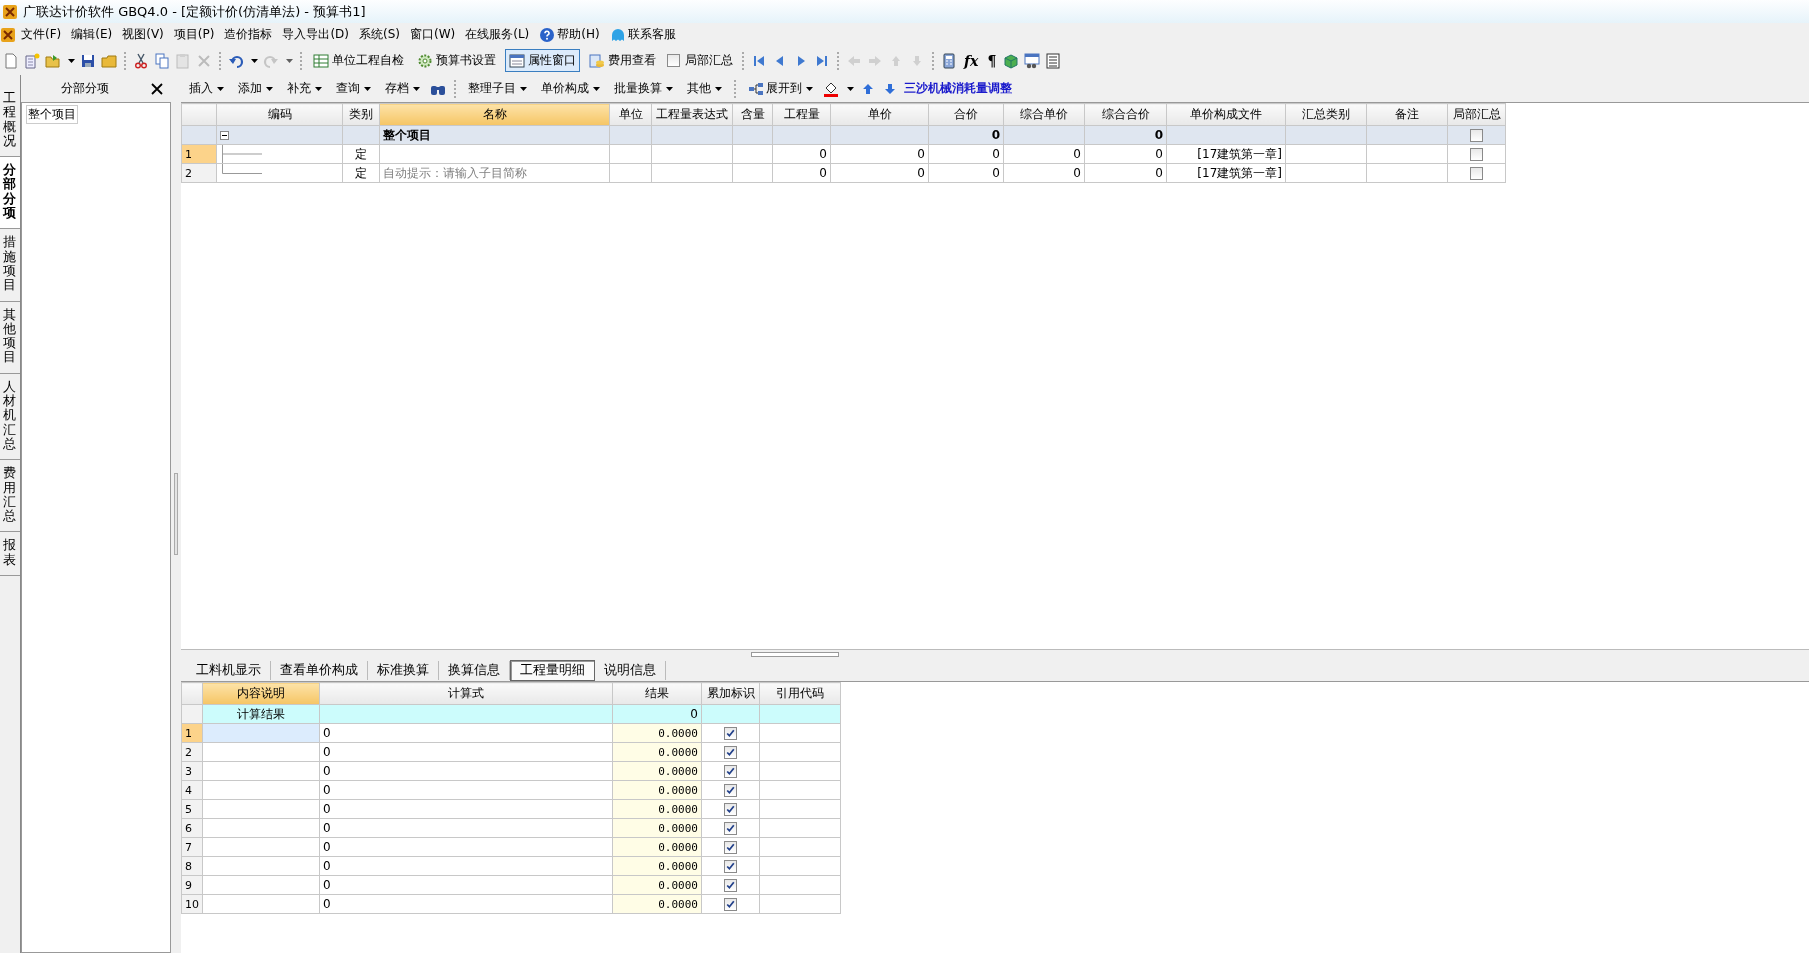  I want to click on paint-bucket-icon, so click(831, 88).